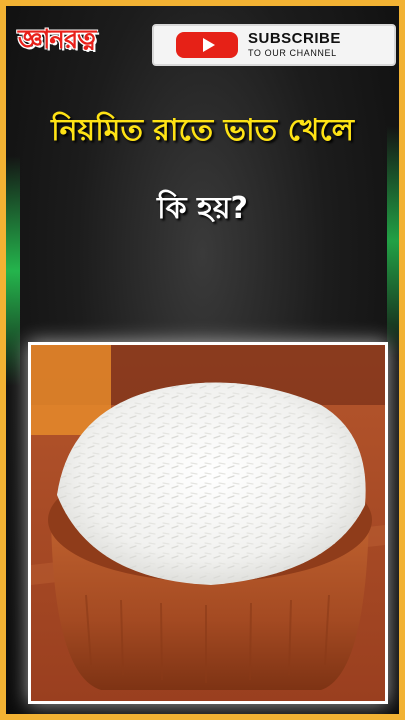 The image size is (405, 720). I want to click on headline-line-2: কি হয়?, so click(202, 208).